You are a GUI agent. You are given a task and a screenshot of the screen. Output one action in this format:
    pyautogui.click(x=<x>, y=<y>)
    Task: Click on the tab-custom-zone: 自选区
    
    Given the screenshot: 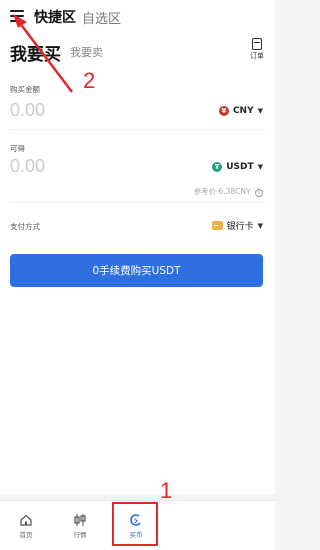 What is the action you would take?
    pyautogui.click(x=101, y=17)
    